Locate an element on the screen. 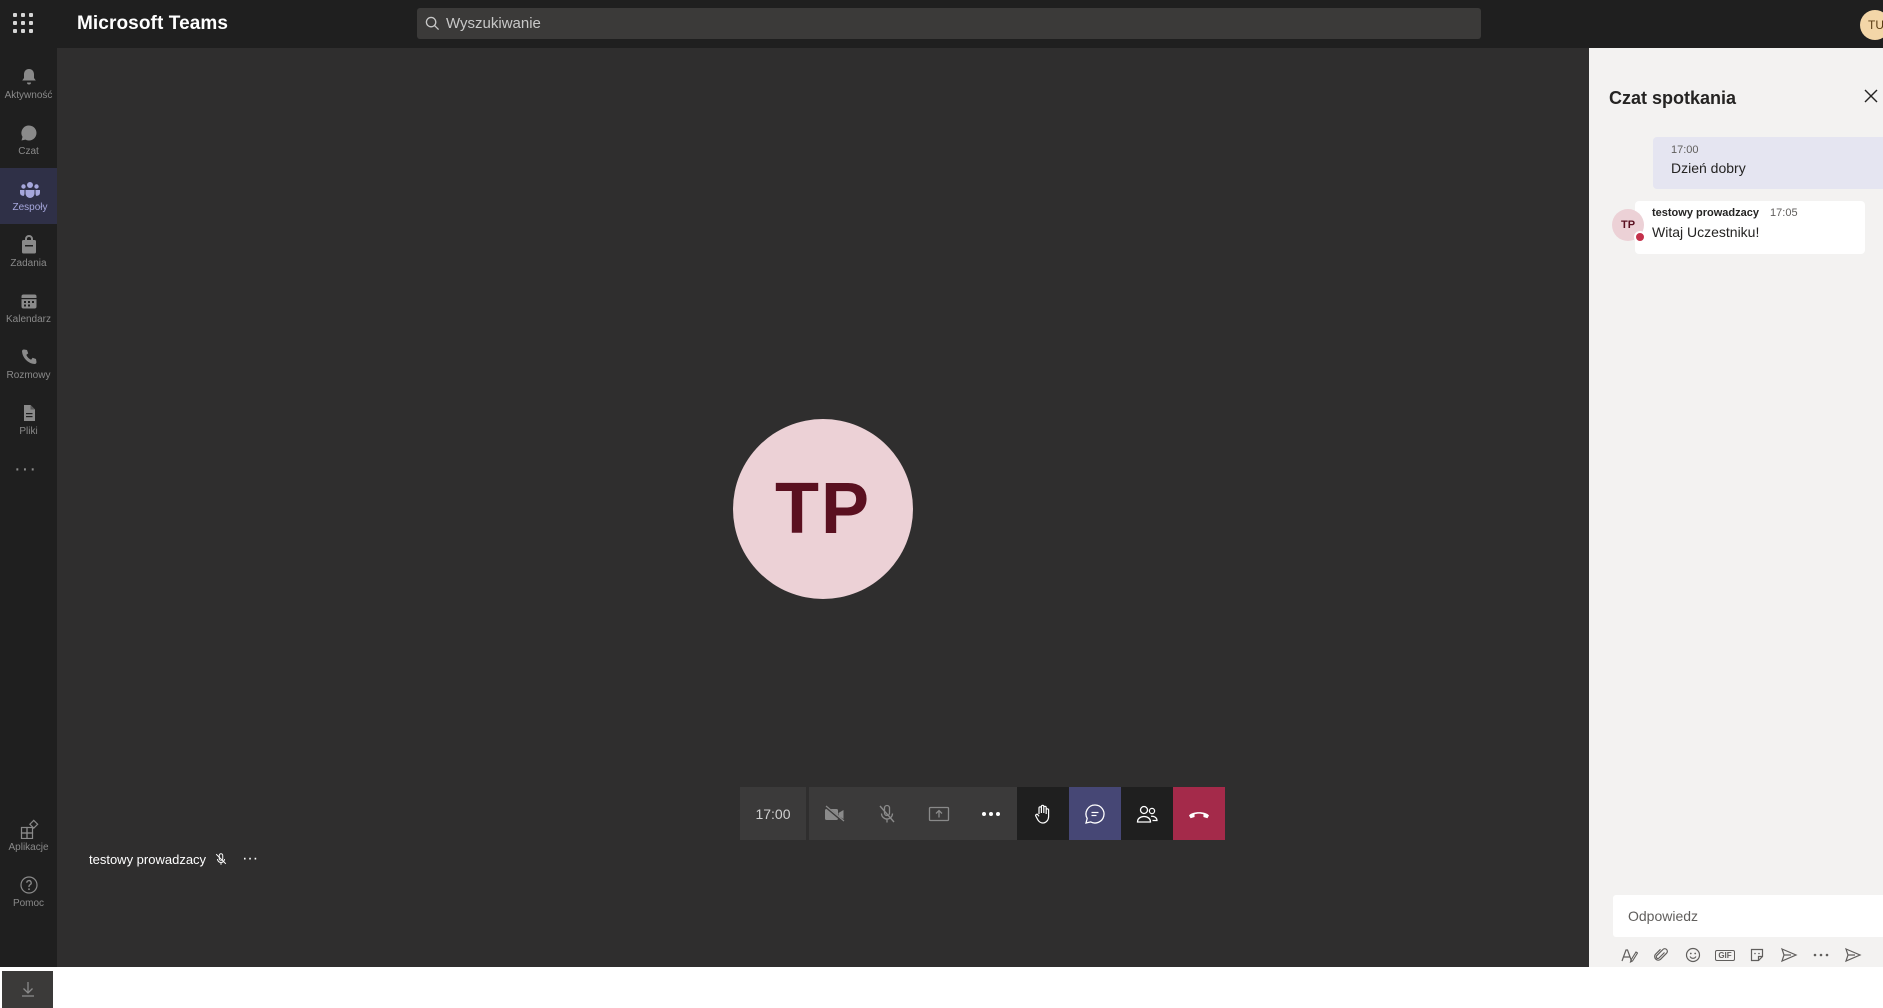 This screenshot has height=1008, width=1883. rail-item-label: Aktywność is located at coordinates (28, 95).